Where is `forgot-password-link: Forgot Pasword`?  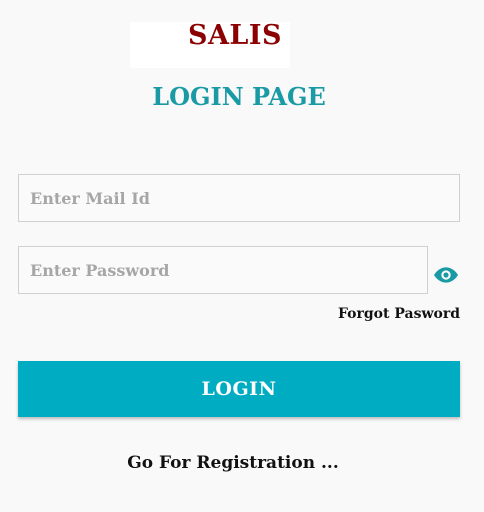
forgot-password-link: Forgot Pasword is located at coordinates (399, 314).